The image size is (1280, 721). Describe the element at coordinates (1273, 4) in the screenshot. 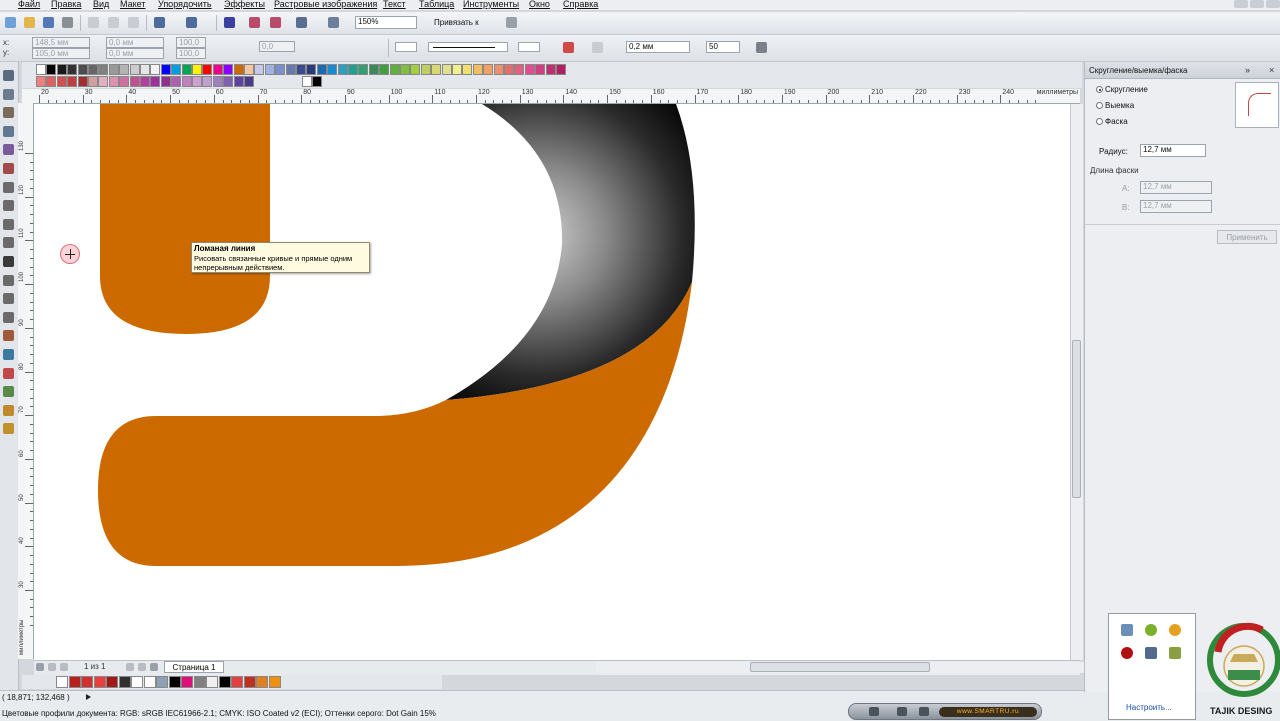

I see `close-button` at that location.